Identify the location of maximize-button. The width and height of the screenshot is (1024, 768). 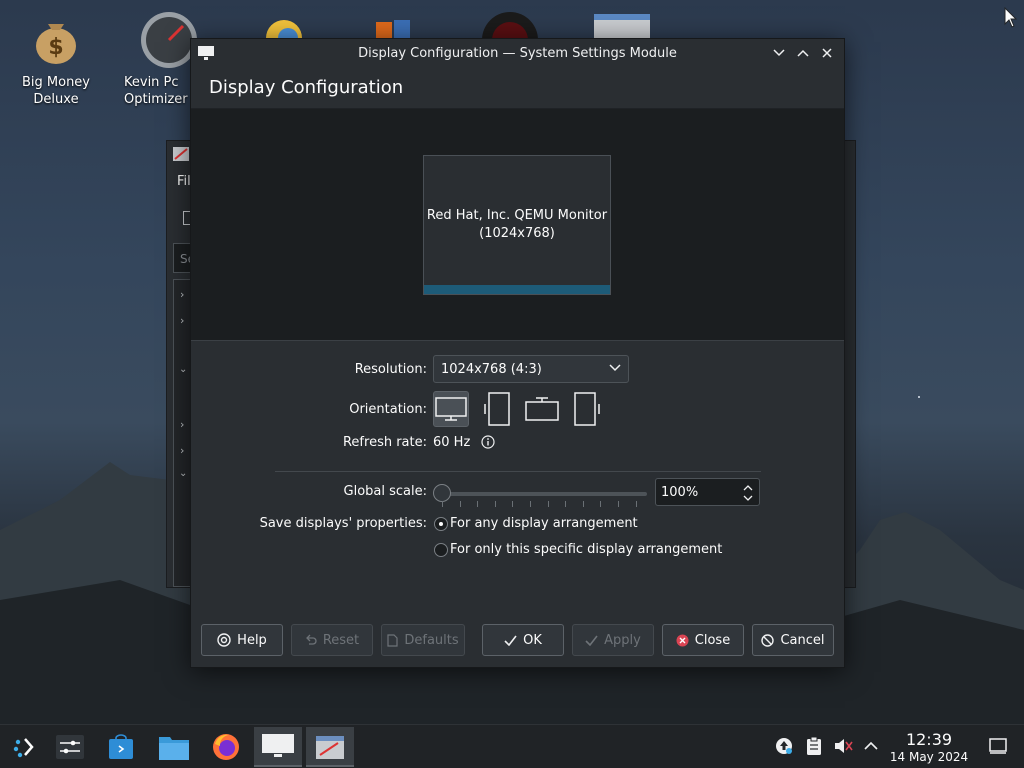
(803, 53).